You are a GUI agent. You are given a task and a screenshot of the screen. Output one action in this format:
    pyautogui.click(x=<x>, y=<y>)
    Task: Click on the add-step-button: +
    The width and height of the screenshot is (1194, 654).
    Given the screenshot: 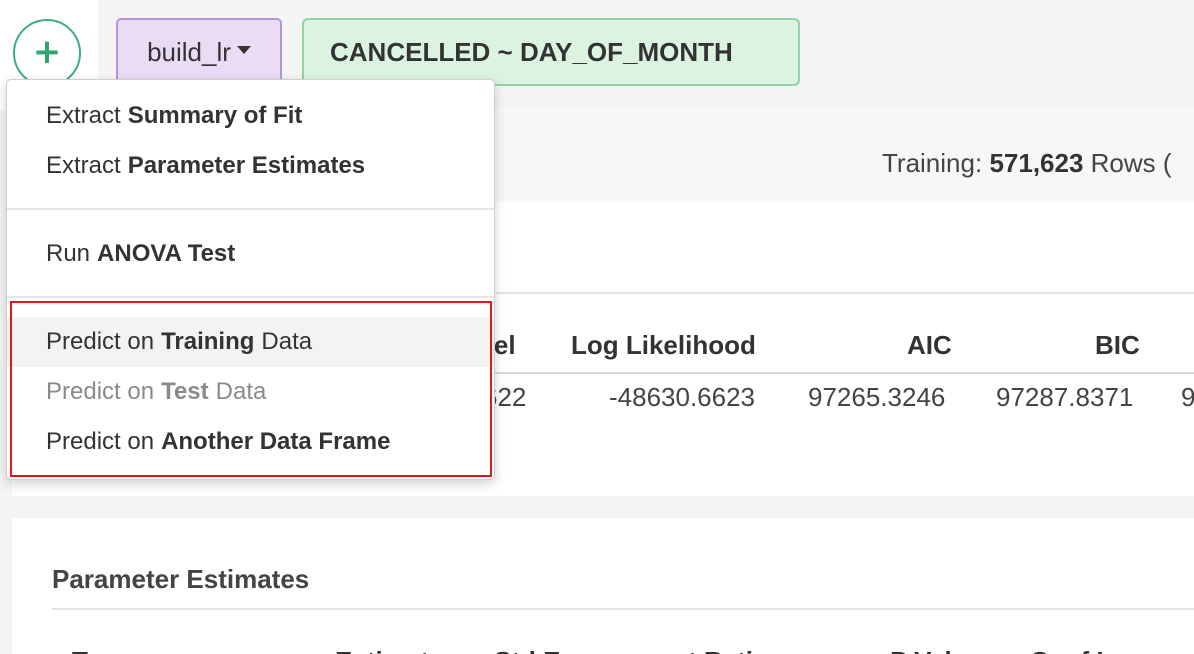 What is the action you would take?
    pyautogui.click(x=47, y=53)
    